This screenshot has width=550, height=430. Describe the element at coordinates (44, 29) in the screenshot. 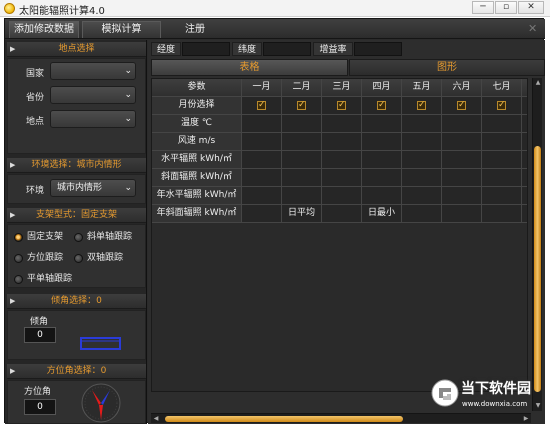

I see `tab-edit-data: 添加修改数据` at that location.